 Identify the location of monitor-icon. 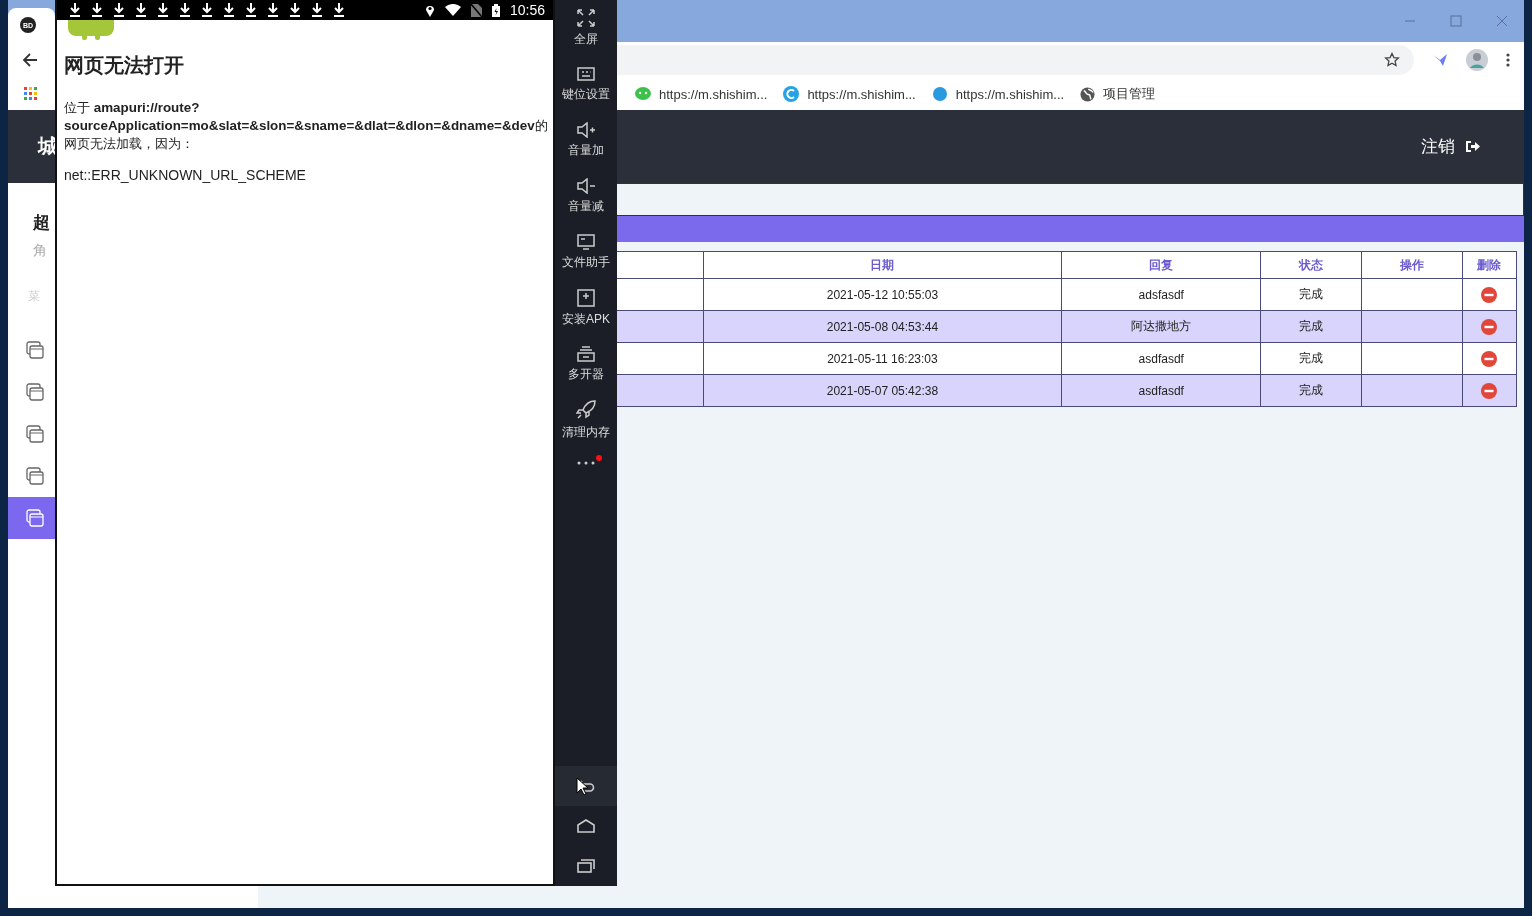
(586, 241).